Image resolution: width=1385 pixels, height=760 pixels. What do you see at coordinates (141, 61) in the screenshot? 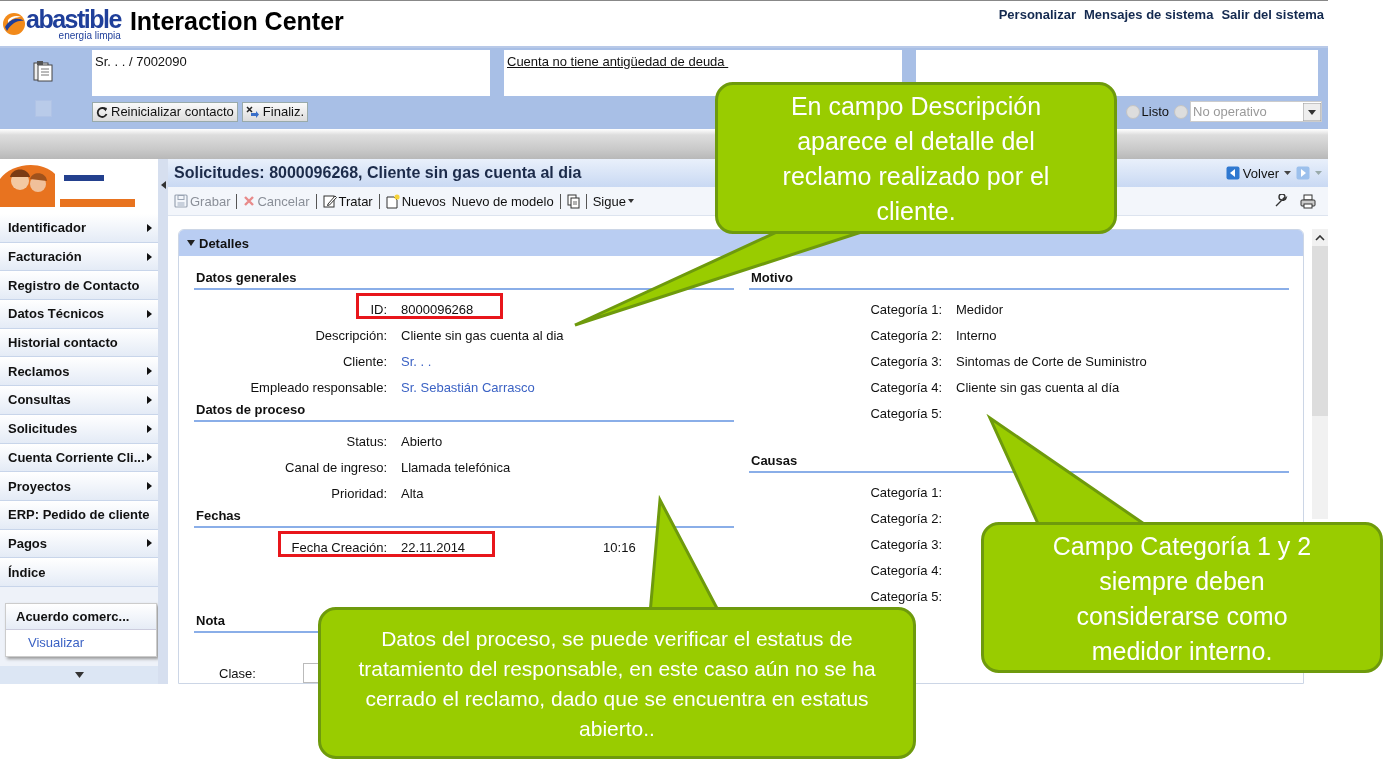
I see `contact-name: Sr. . . / 7002090` at bounding box center [141, 61].